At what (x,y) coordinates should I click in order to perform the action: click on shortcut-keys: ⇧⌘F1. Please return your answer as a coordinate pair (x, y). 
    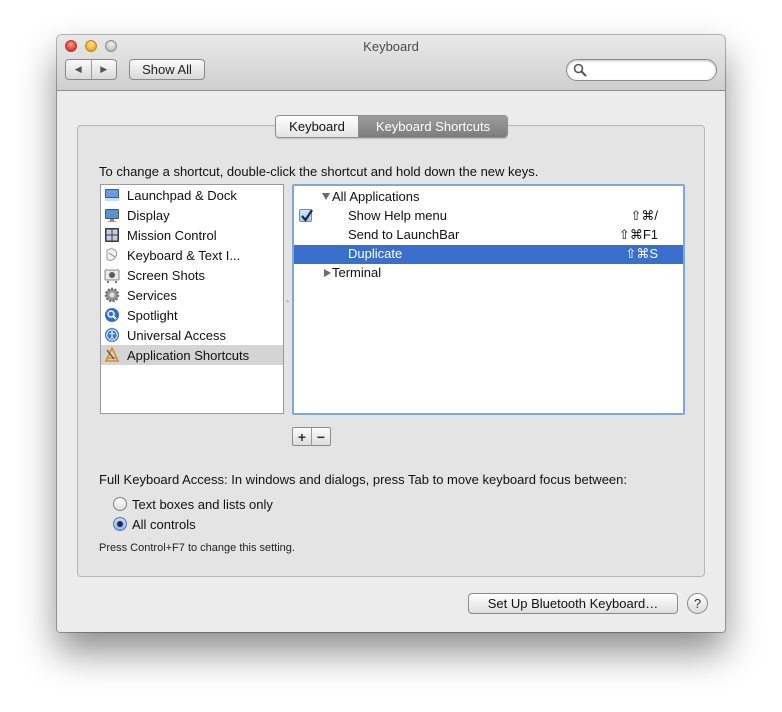
    Looking at the image, I should click on (638, 234).